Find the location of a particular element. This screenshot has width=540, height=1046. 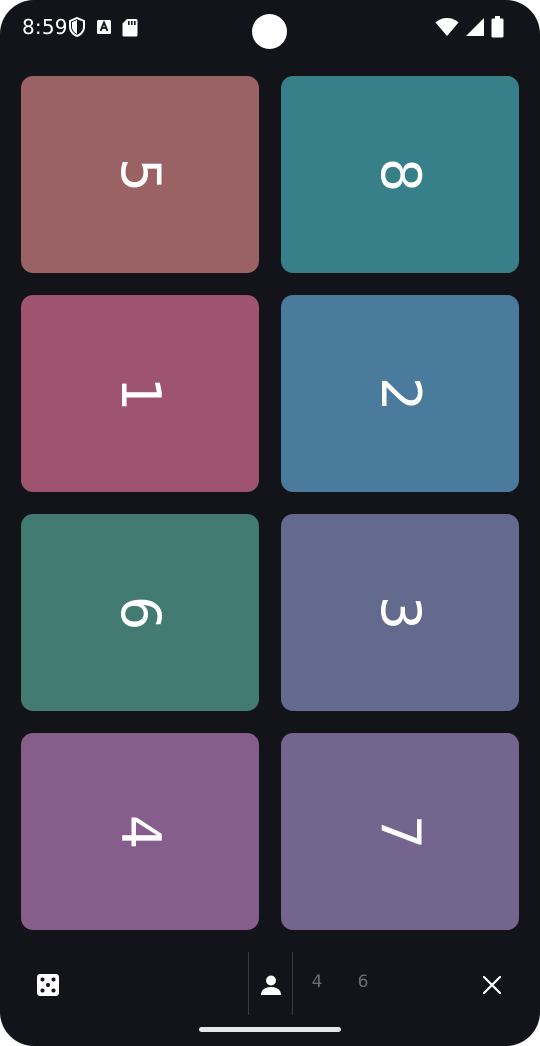

tile-number: 3 is located at coordinates (400, 612).